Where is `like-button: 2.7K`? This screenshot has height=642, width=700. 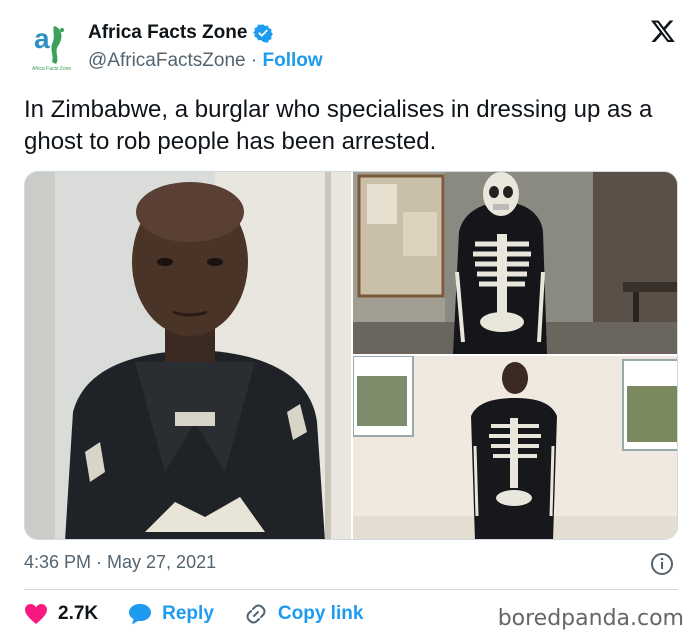
like-button: 2.7K is located at coordinates (61, 614).